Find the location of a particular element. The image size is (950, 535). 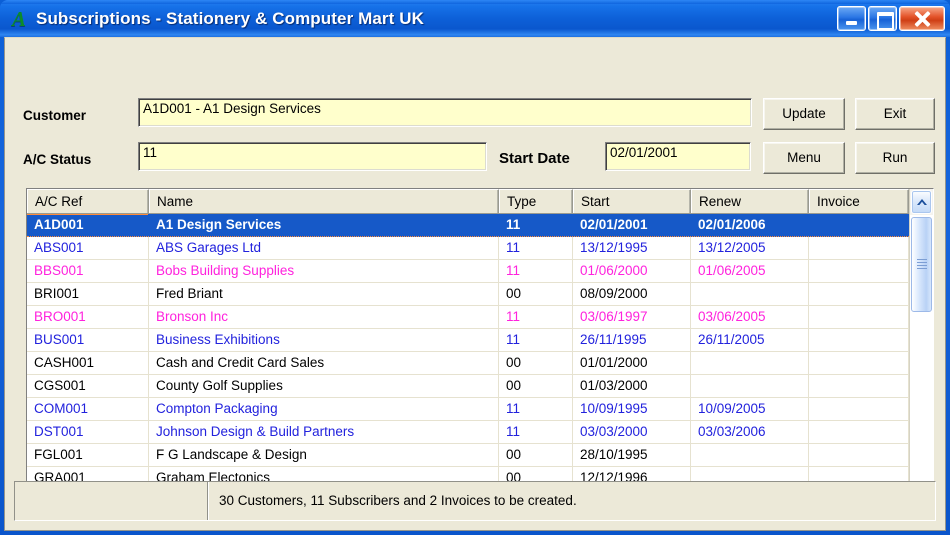

table-row: BRI001 Fred Briant 00 08/09/2000 is located at coordinates (468, 294).